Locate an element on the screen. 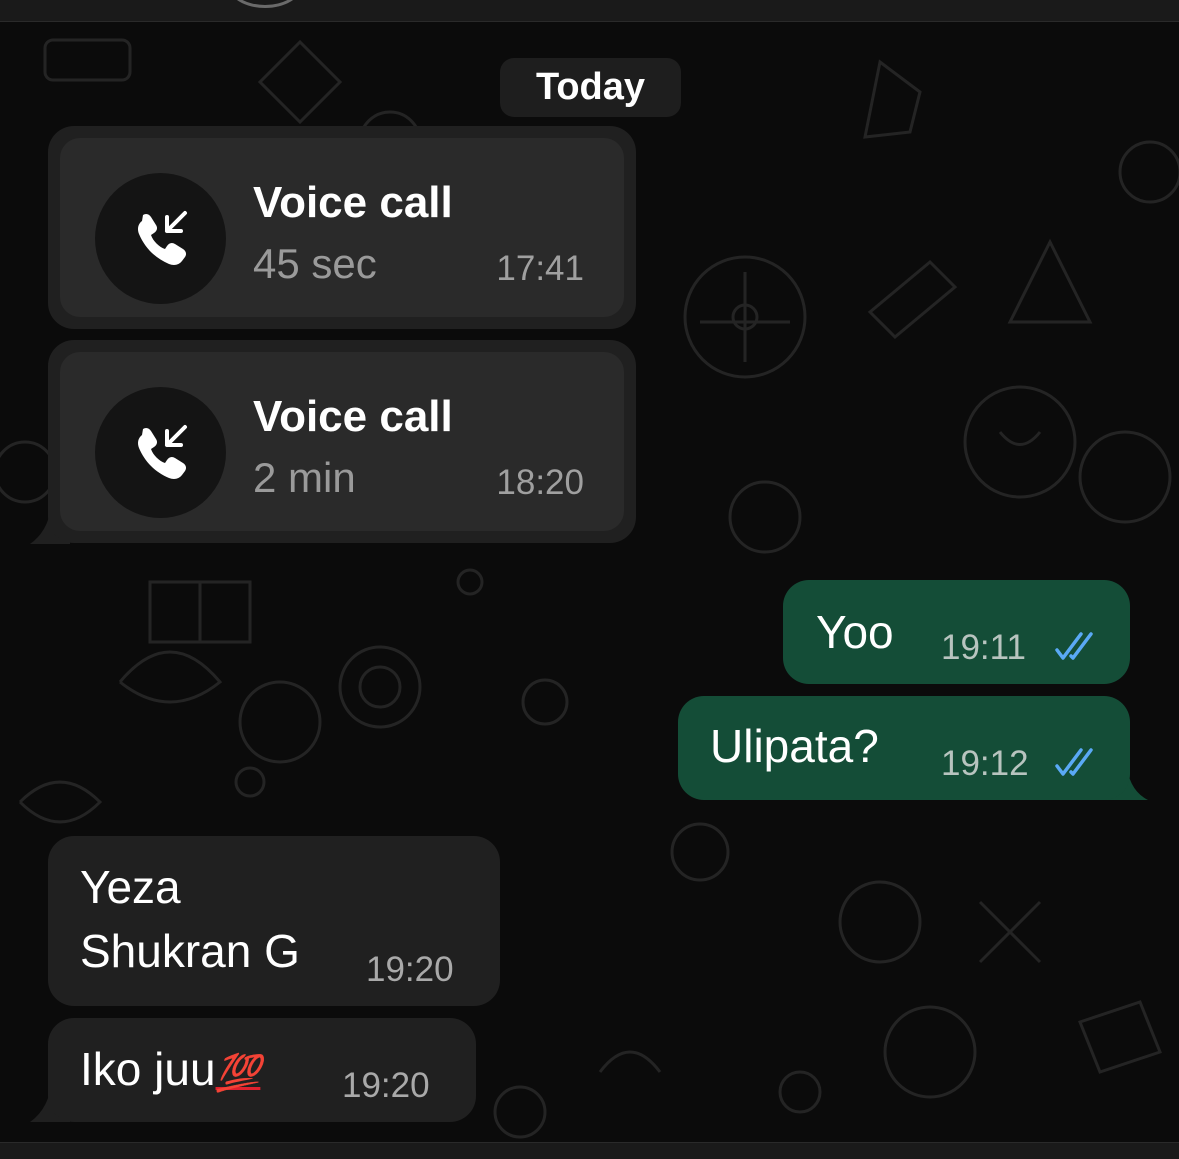 The height and width of the screenshot is (1159, 1179). outgoing-message: Yoo 19:11 is located at coordinates (956, 632).